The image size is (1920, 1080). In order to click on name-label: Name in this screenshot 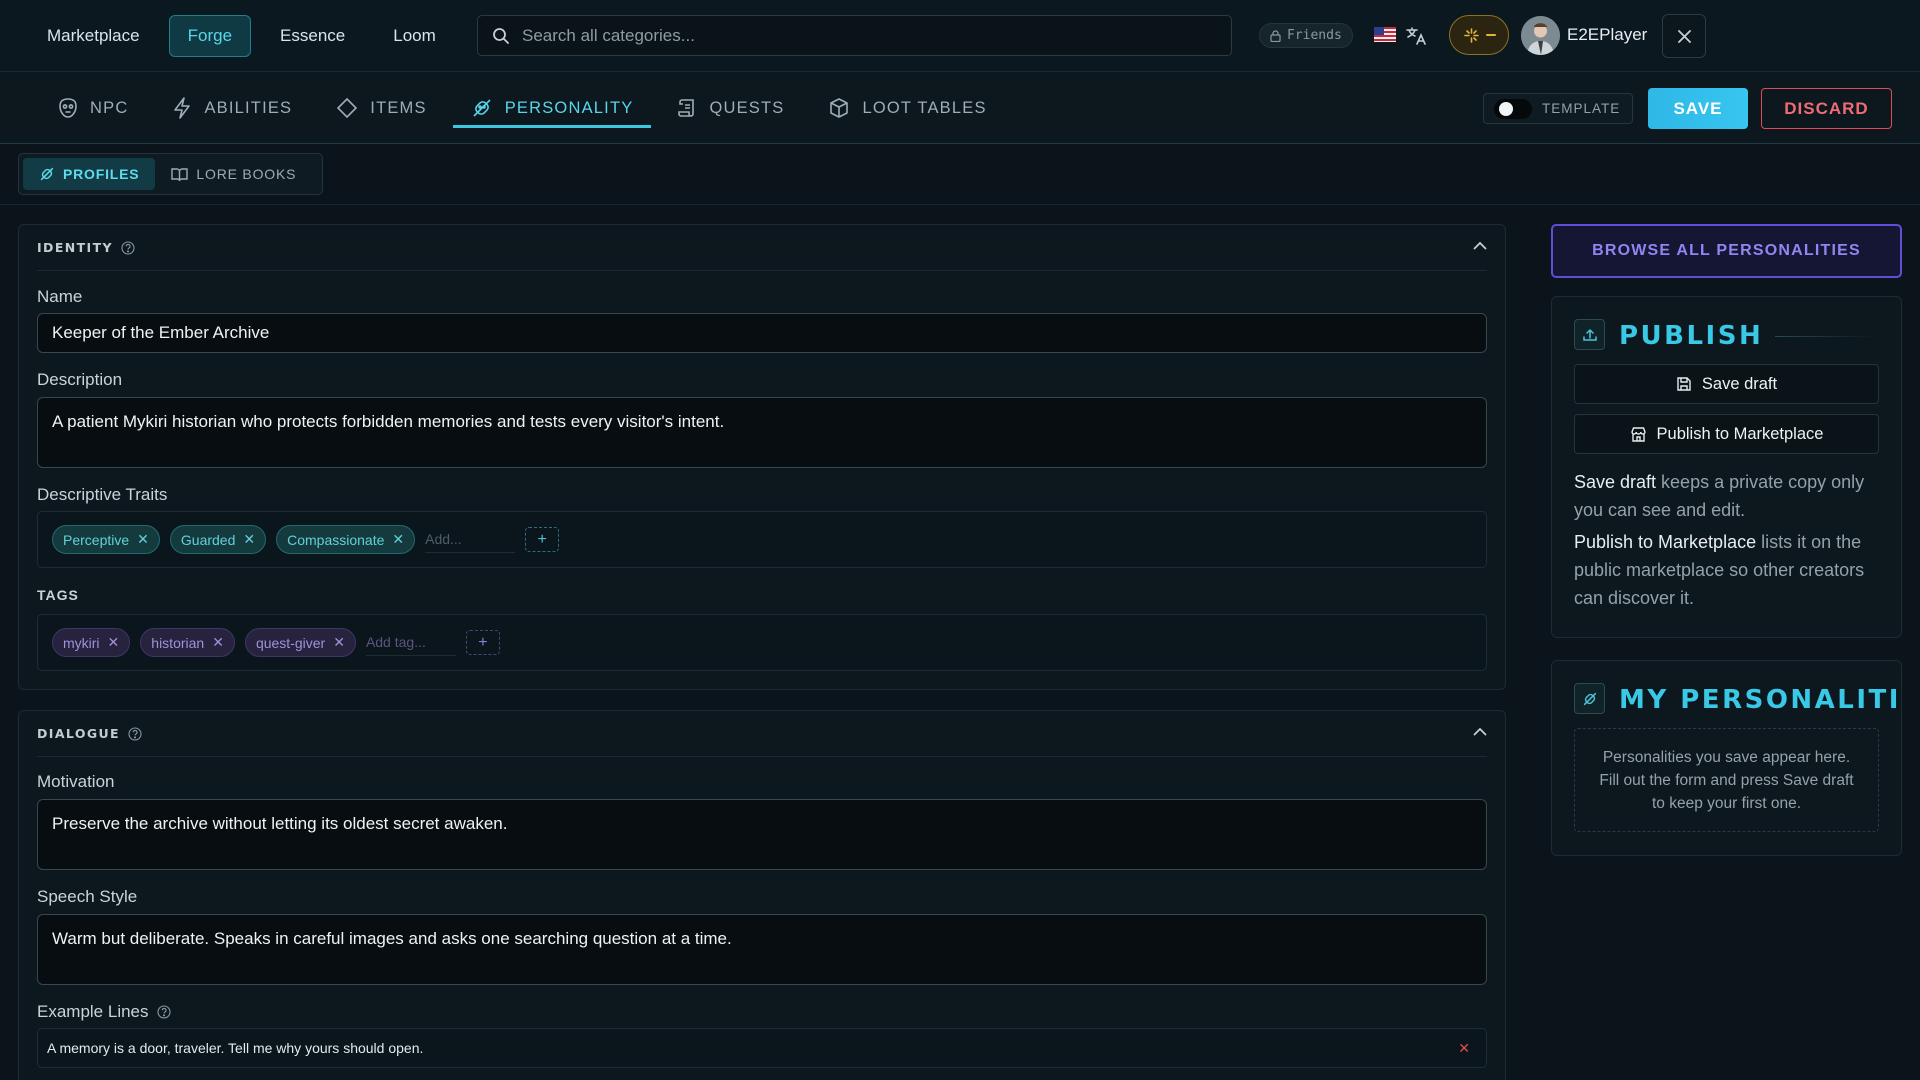, I will do `click(60, 296)`.